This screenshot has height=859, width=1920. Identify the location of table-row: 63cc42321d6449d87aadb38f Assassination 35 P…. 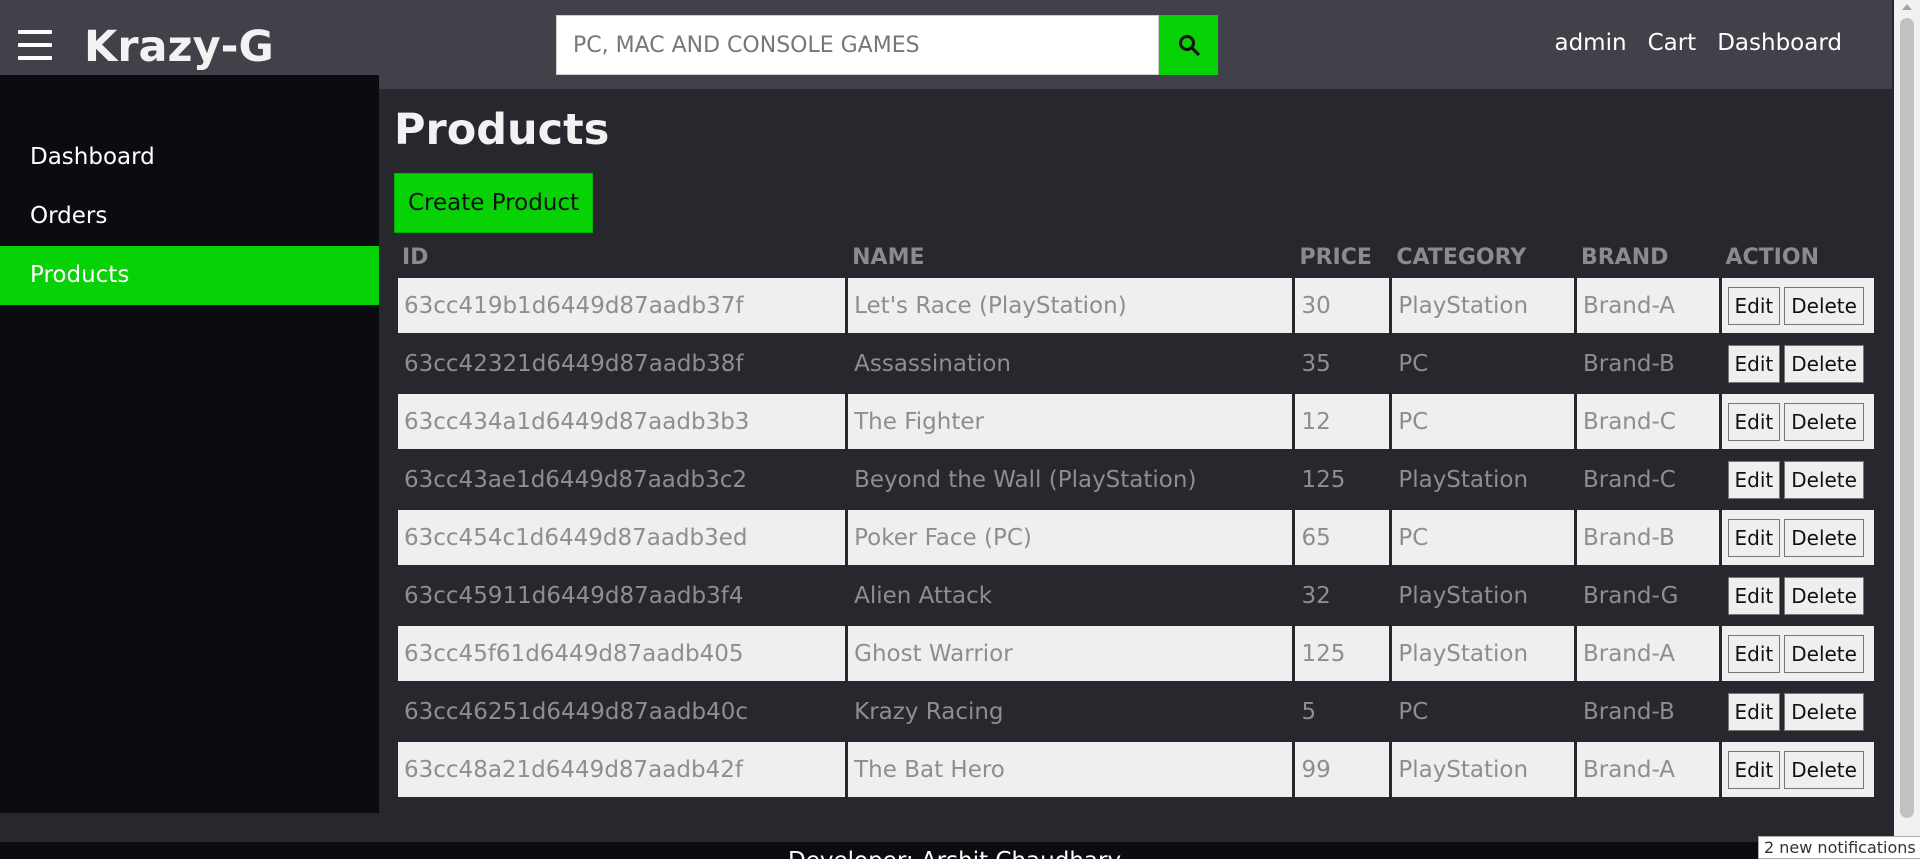
(1136, 363).